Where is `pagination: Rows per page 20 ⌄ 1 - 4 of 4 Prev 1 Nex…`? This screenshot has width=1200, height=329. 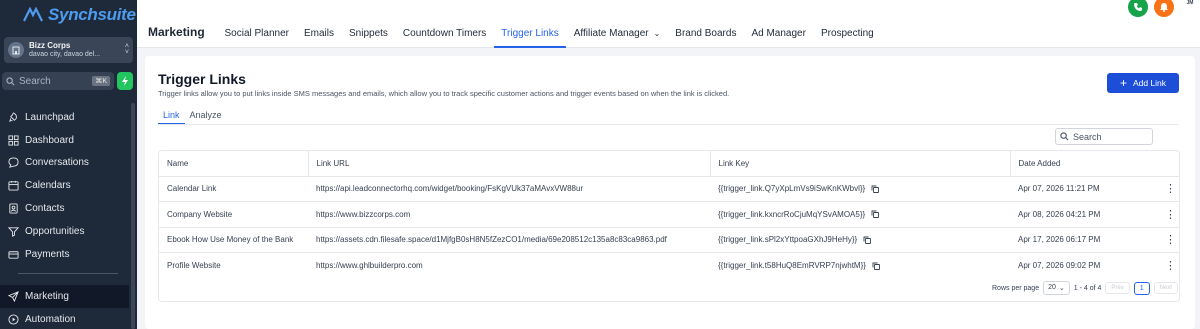
pagination: Rows per page 20 ⌄ 1 - 4 of 4 Prev 1 Nex… is located at coordinates (1085, 288).